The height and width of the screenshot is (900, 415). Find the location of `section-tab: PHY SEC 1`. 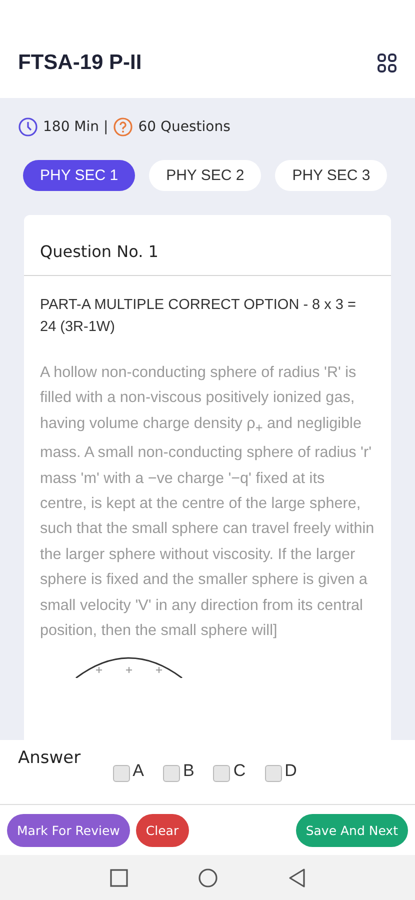

section-tab: PHY SEC 1 is located at coordinates (79, 175).